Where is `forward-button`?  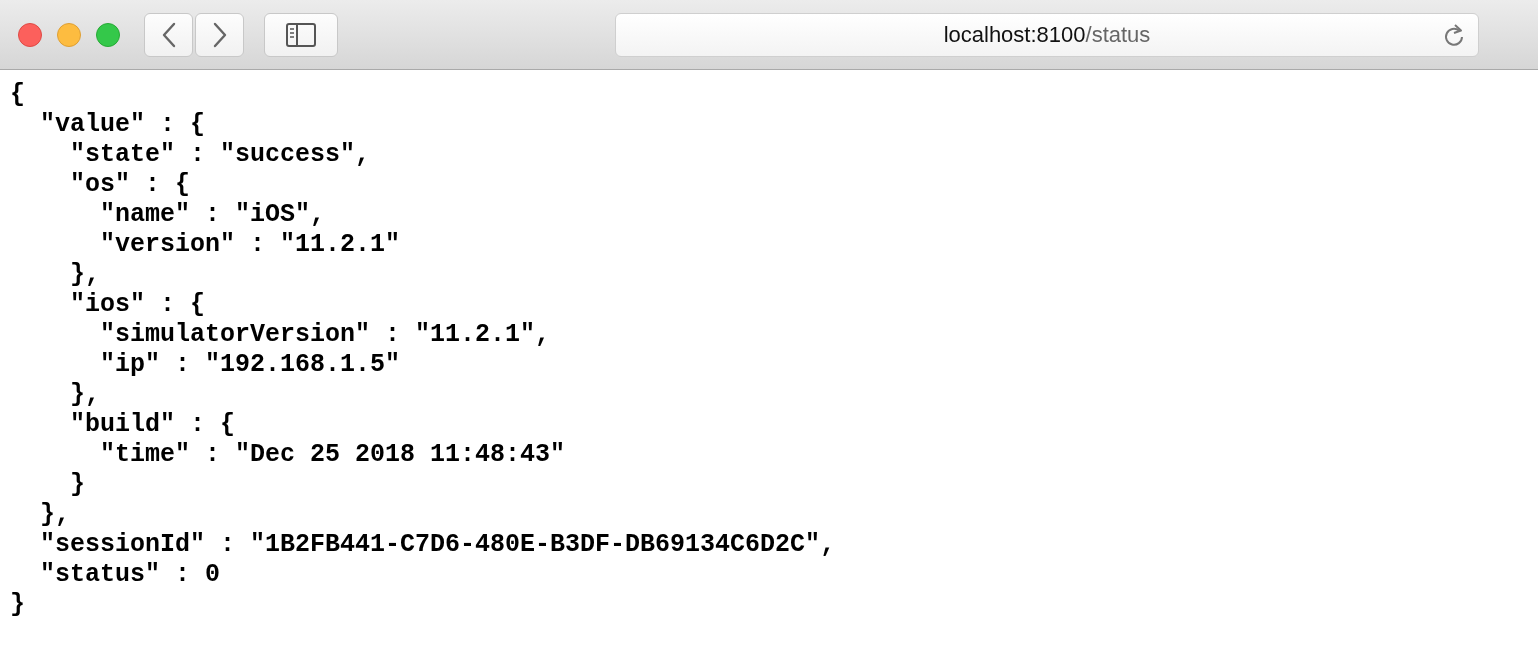
forward-button is located at coordinates (219, 34).